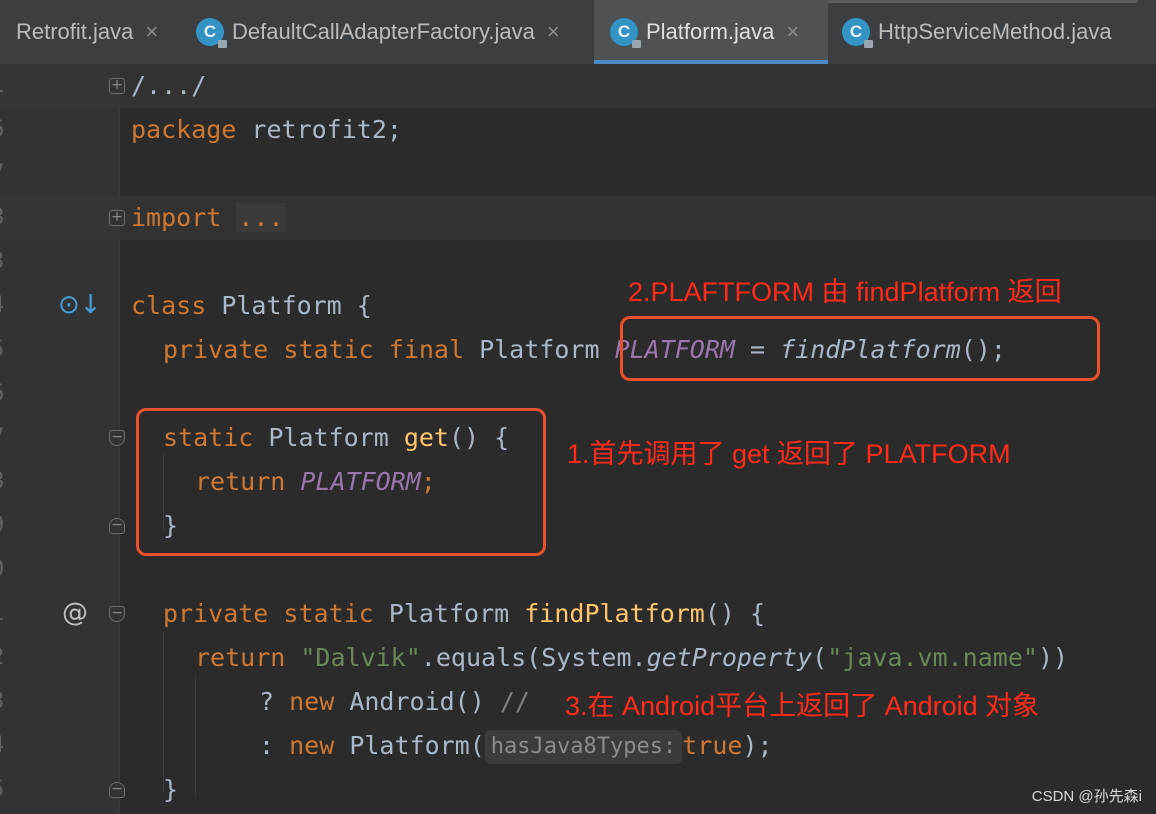 The image size is (1156, 814). I want to click on code-line: 5 − }, so click(578, 790).